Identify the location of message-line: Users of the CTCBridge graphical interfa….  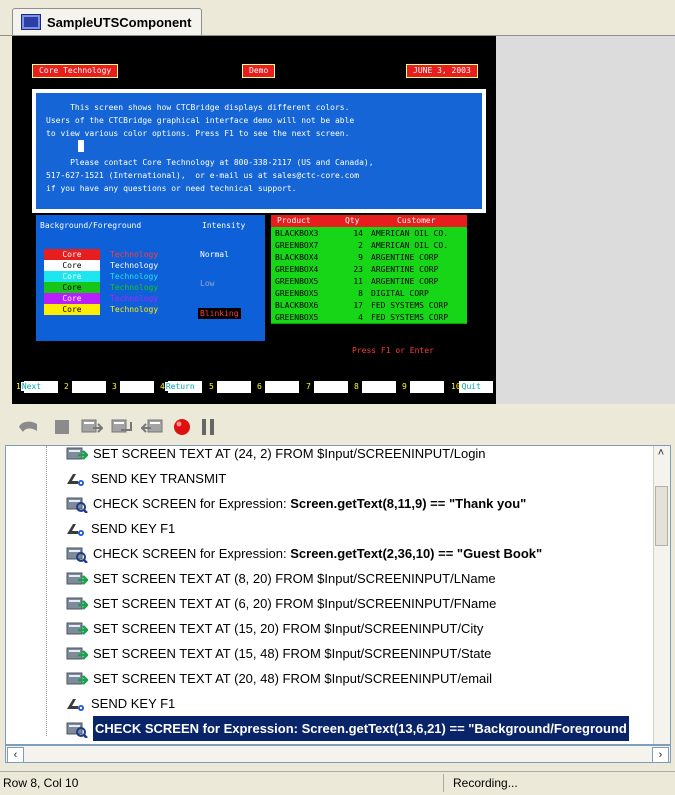
(200, 120).